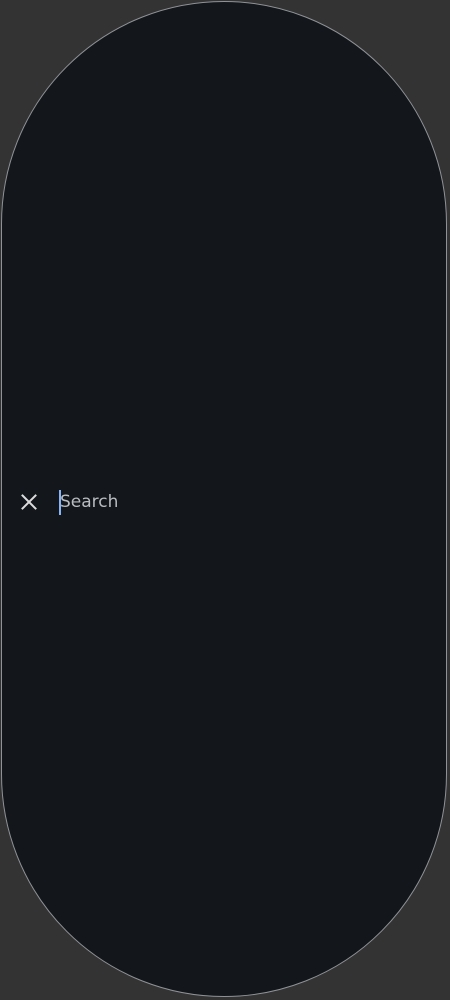 Image resolution: width=450 pixels, height=1000 pixels. What do you see at coordinates (234, 502) in the screenshot?
I see `search-input` at bounding box center [234, 502].